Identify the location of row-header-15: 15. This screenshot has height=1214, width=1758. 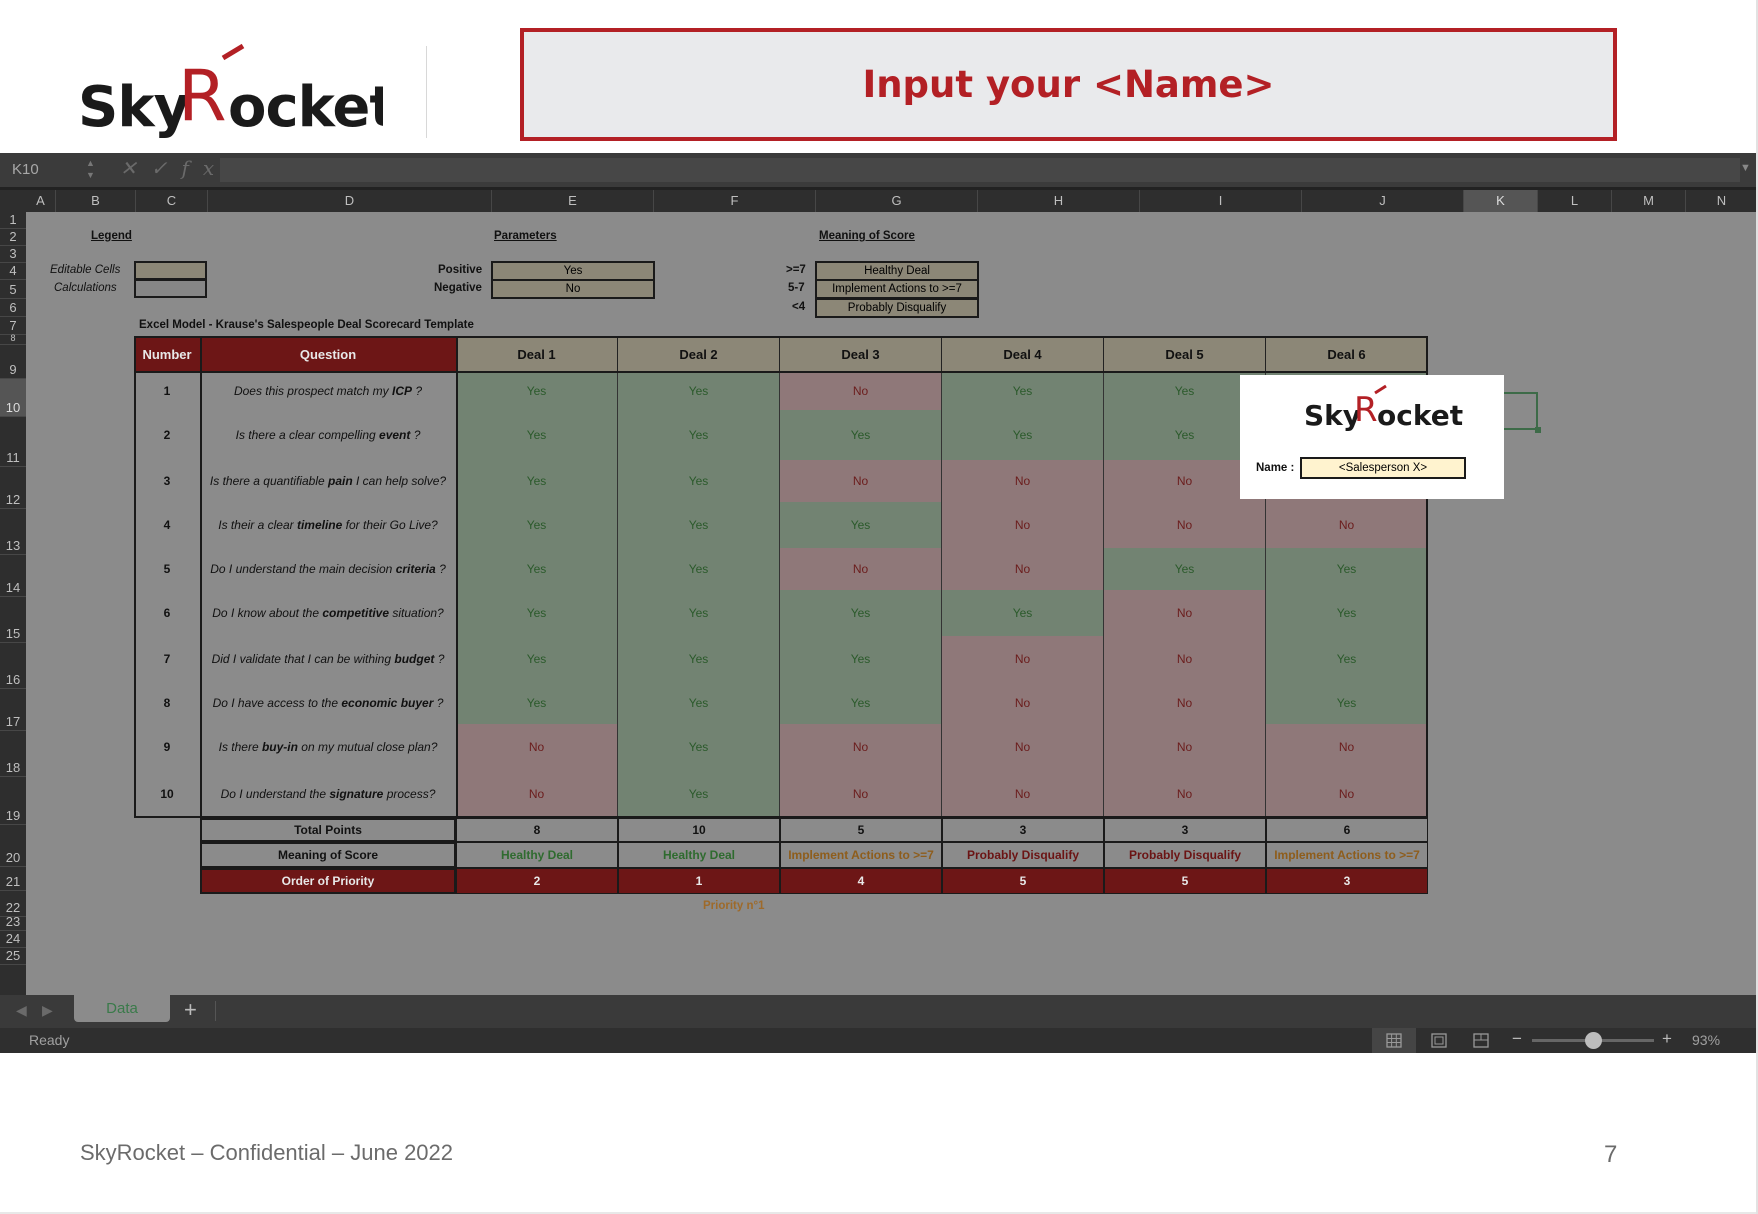
(13, 620).